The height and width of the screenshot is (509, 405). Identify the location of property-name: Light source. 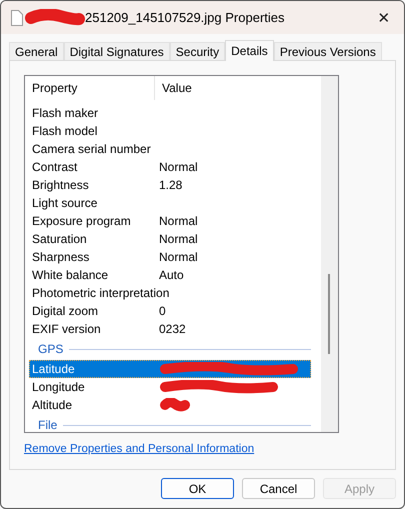
(64, 203).